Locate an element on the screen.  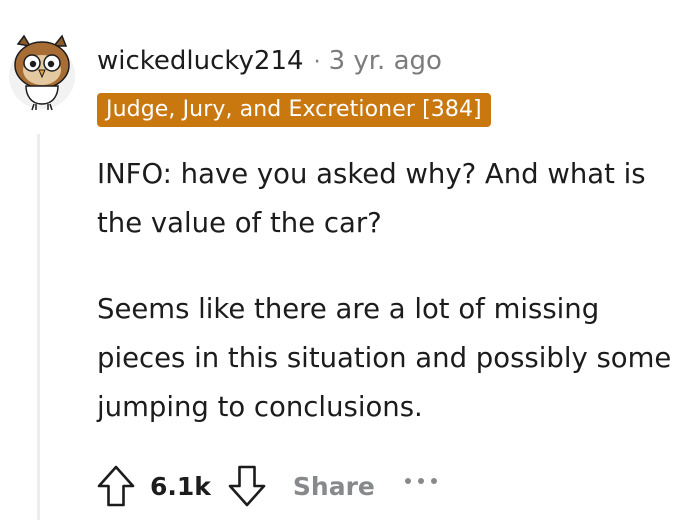
user-avatar is located at coordinates (42, 72).